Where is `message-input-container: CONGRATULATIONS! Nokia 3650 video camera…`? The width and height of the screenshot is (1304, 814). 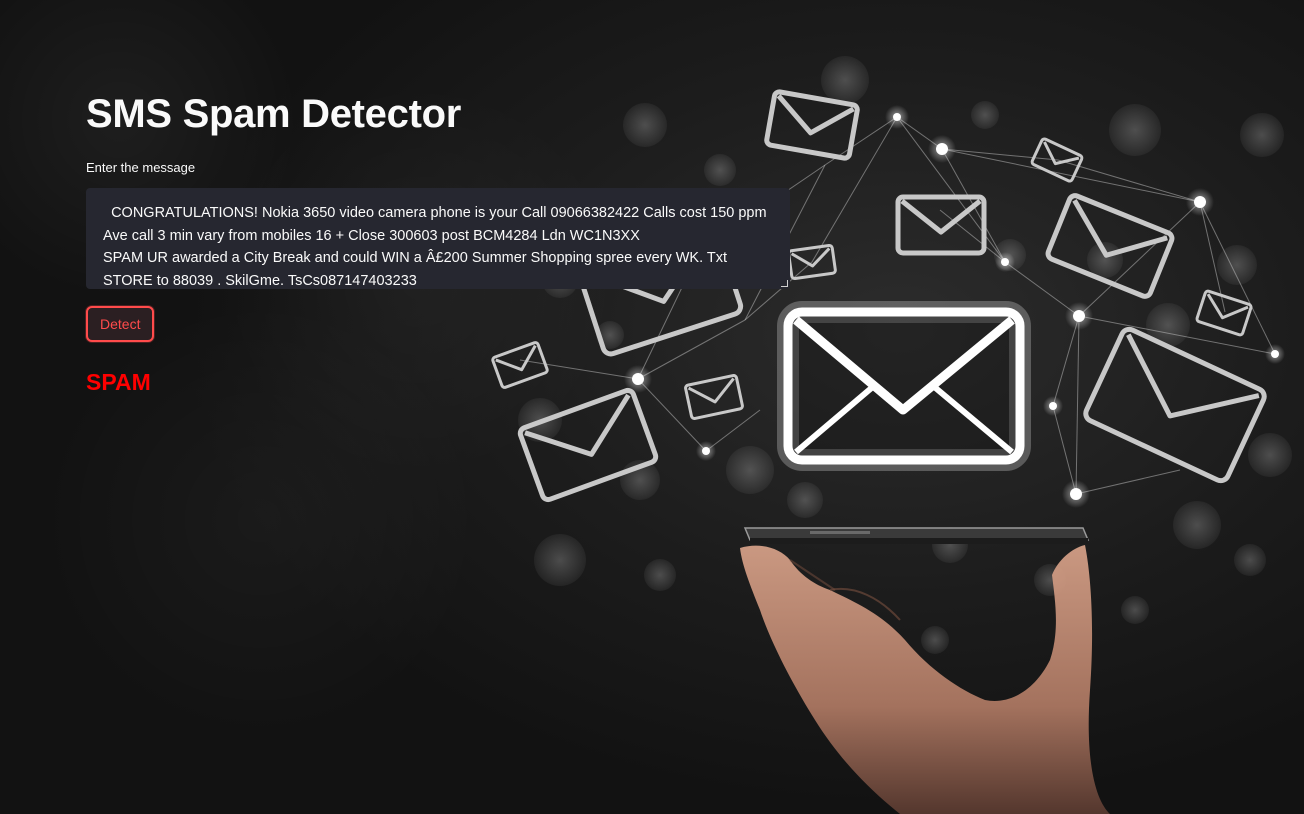
message-input-container: CONGRATULATIONS! Nokia 3650 video camera… is located at coordinates (438, 238).